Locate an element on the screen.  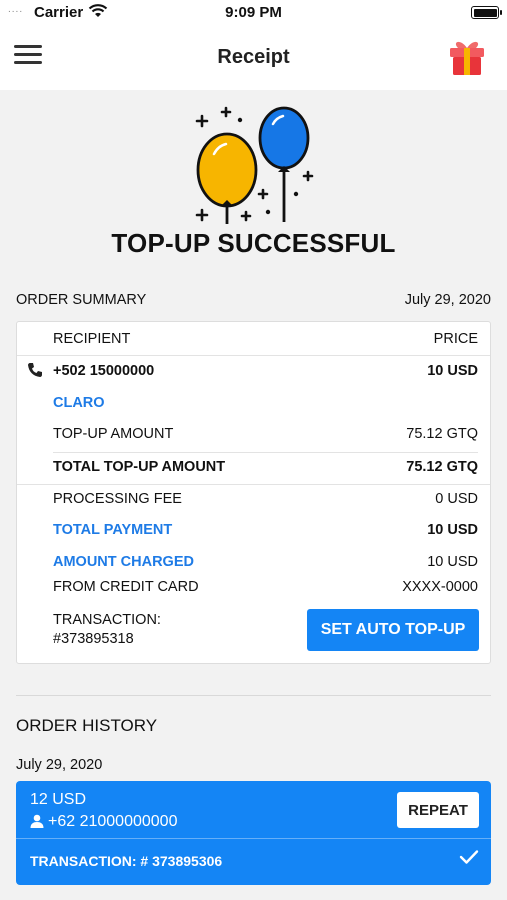
operator-name: CLARO is located at coordinates (79, 403).